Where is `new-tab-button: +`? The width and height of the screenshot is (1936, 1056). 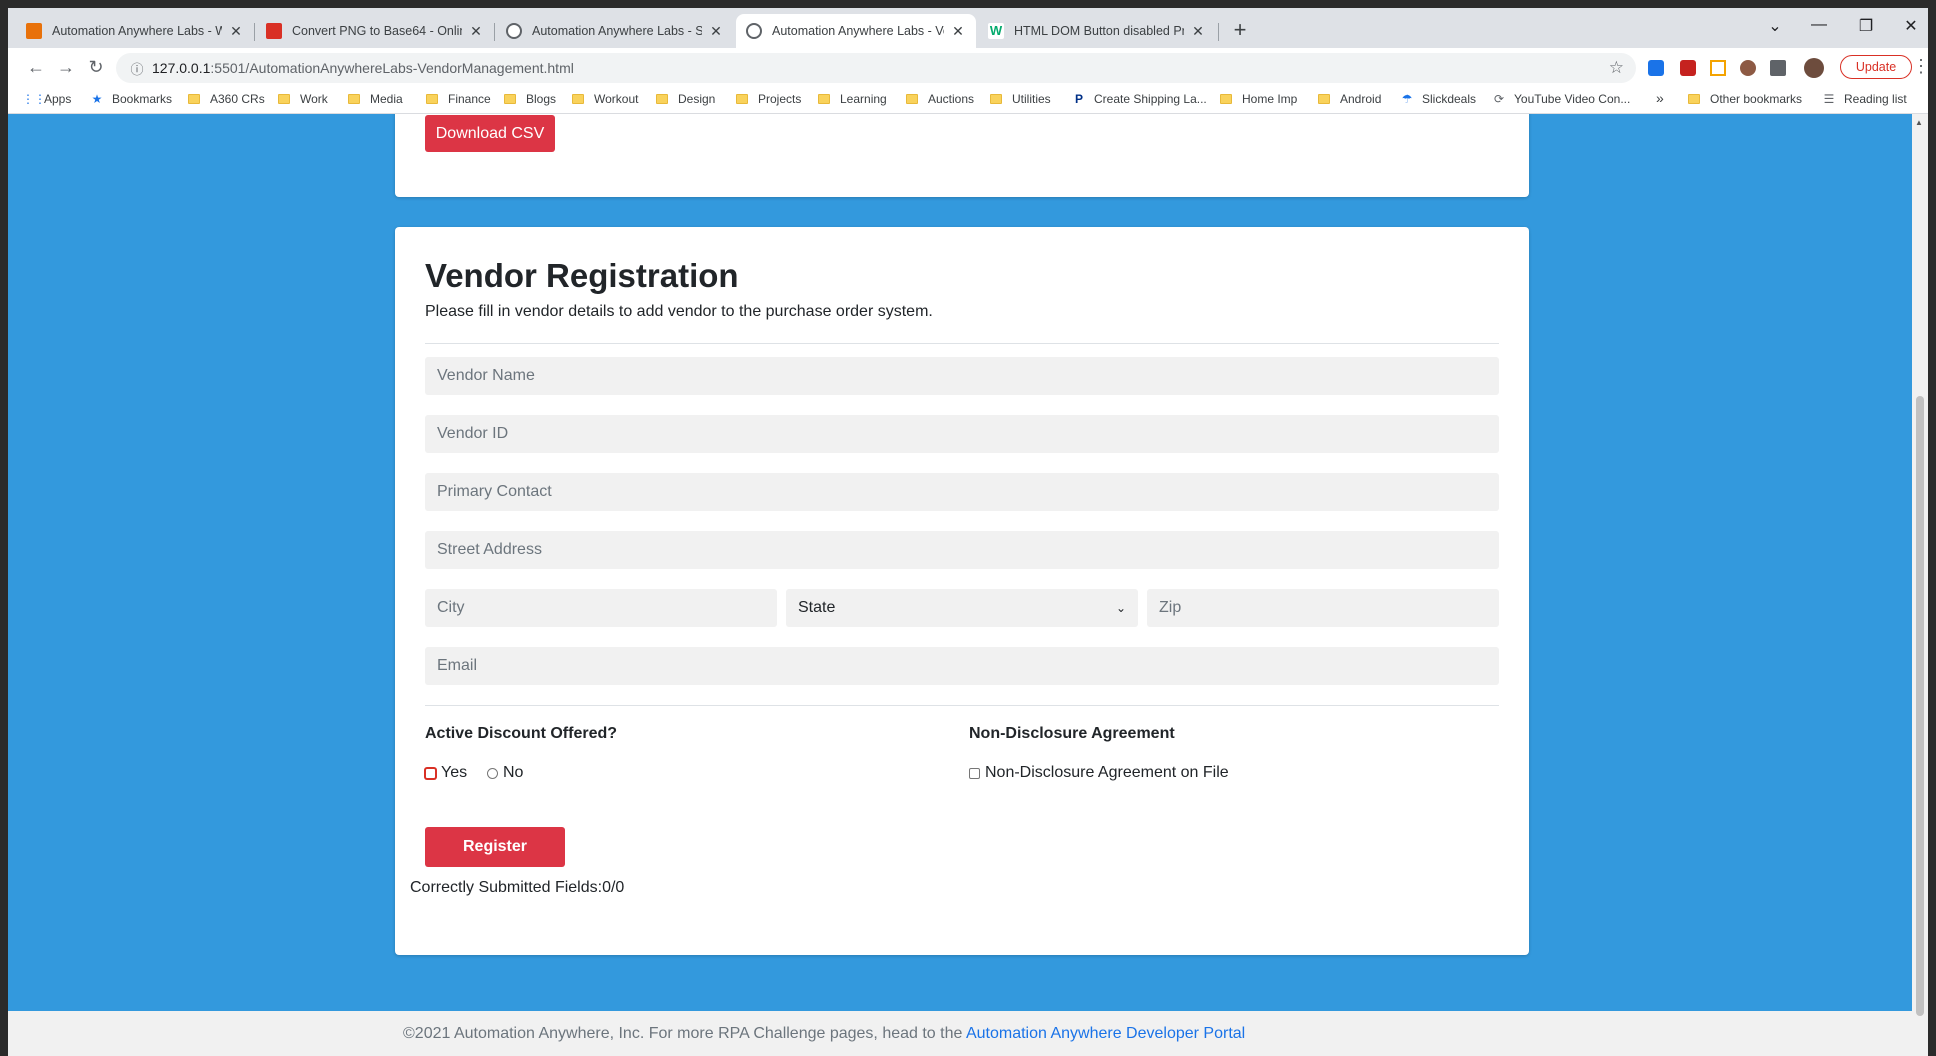
new-tab-button: + is located at coordinates (1240, 30).